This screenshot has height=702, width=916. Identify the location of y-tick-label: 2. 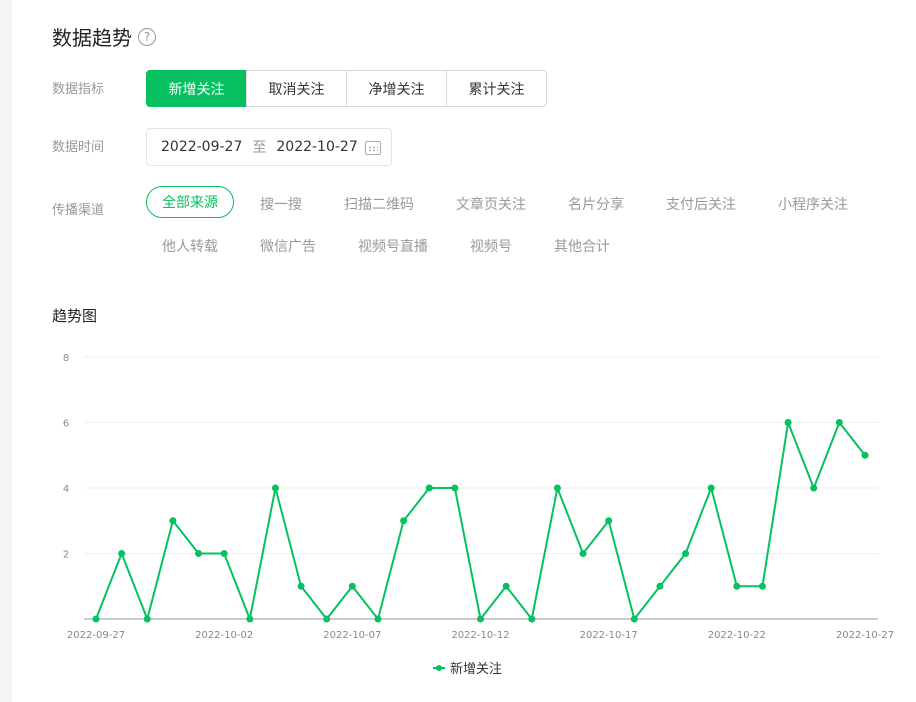
(66, 555).